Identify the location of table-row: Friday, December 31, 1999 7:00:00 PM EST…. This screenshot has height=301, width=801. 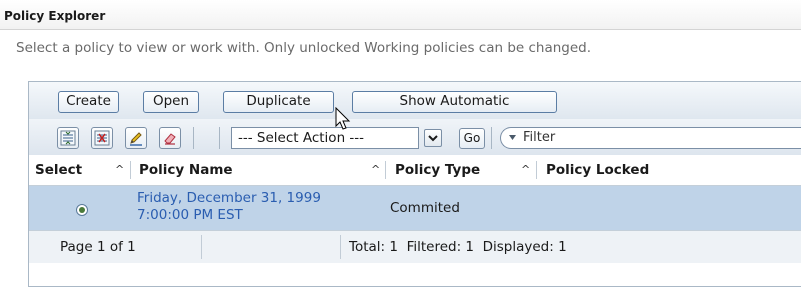
(415, 208).